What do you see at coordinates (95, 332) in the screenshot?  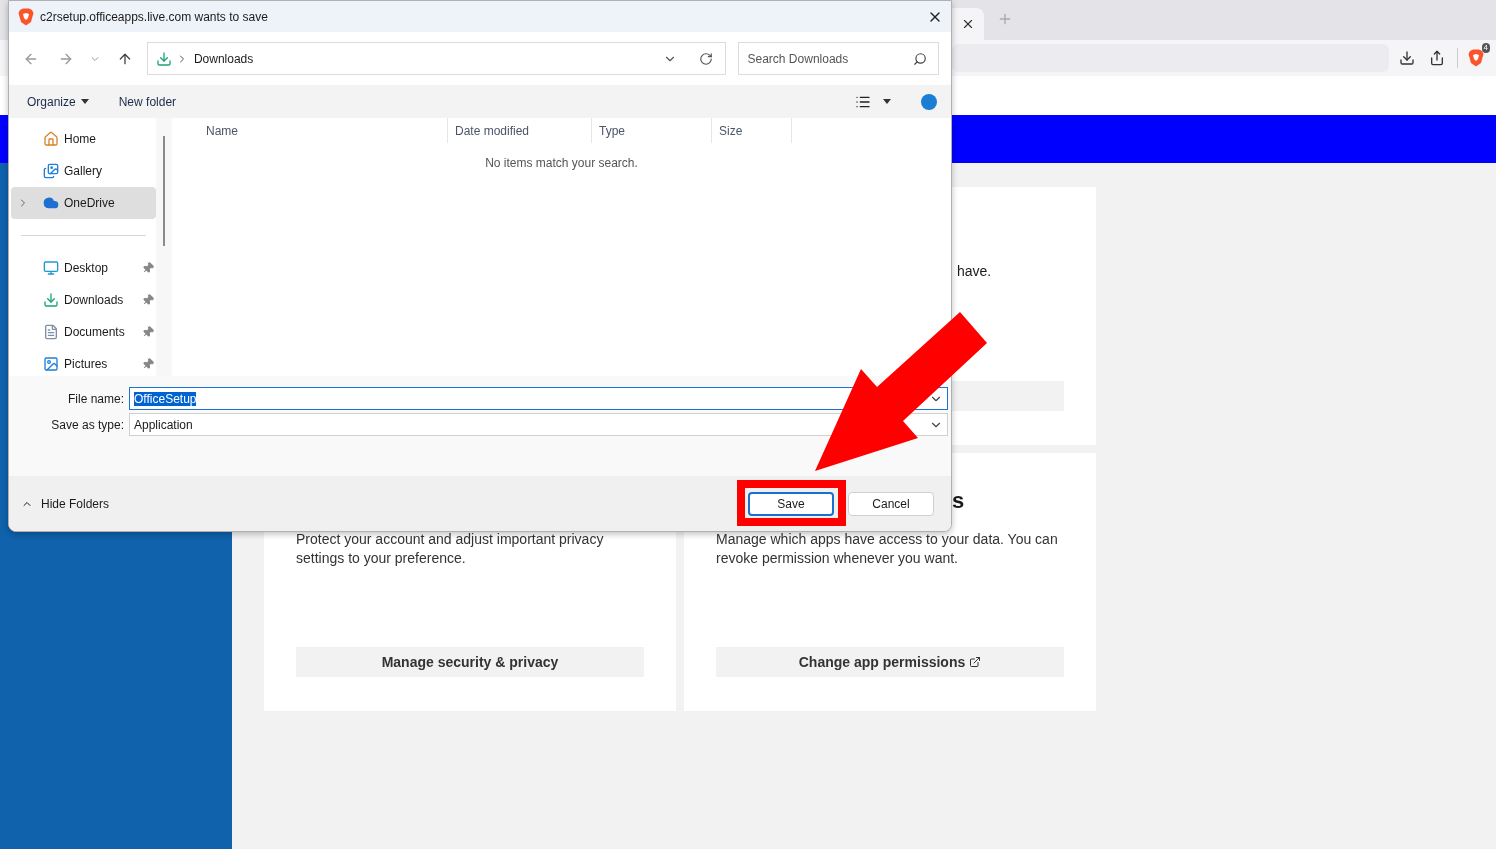 I see `nav-label: Documents` at bounding box center [95, 332].